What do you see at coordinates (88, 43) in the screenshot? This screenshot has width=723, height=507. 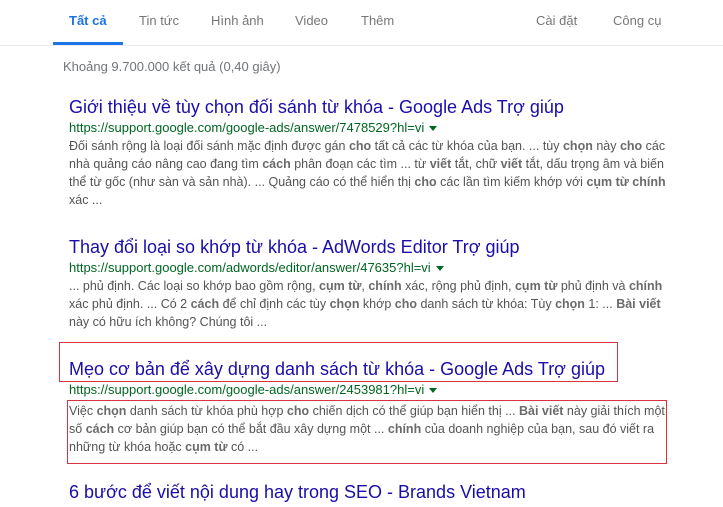 I see `active-tab-indicator` at bounding box center [88, 43].